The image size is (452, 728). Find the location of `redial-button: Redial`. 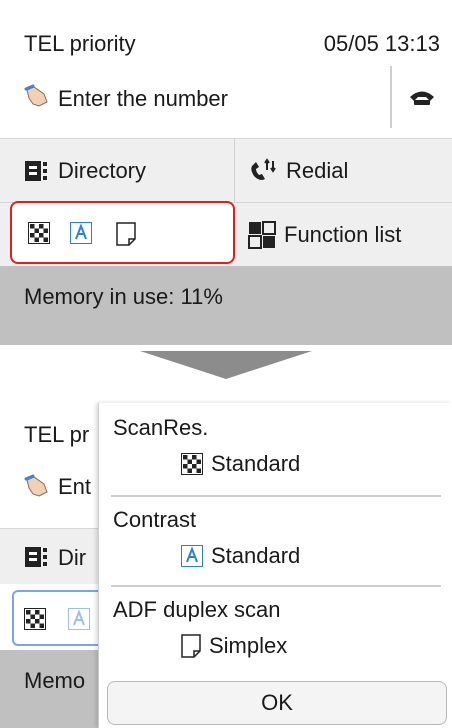

redial-button: Redial is located at coordinates (344, 171).